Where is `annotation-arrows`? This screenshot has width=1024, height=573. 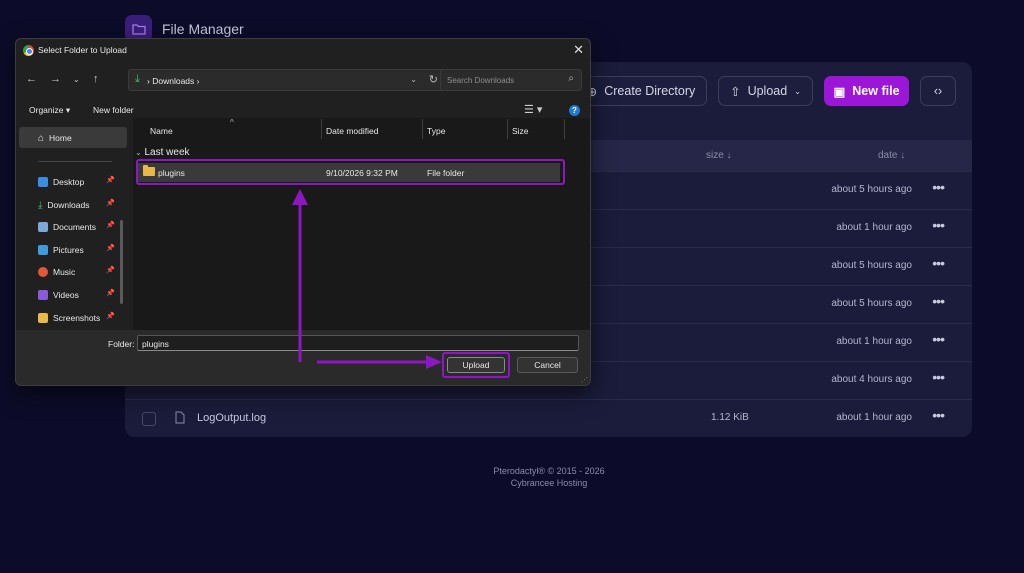 annotation-arrows is located at coordinates (367, 279).